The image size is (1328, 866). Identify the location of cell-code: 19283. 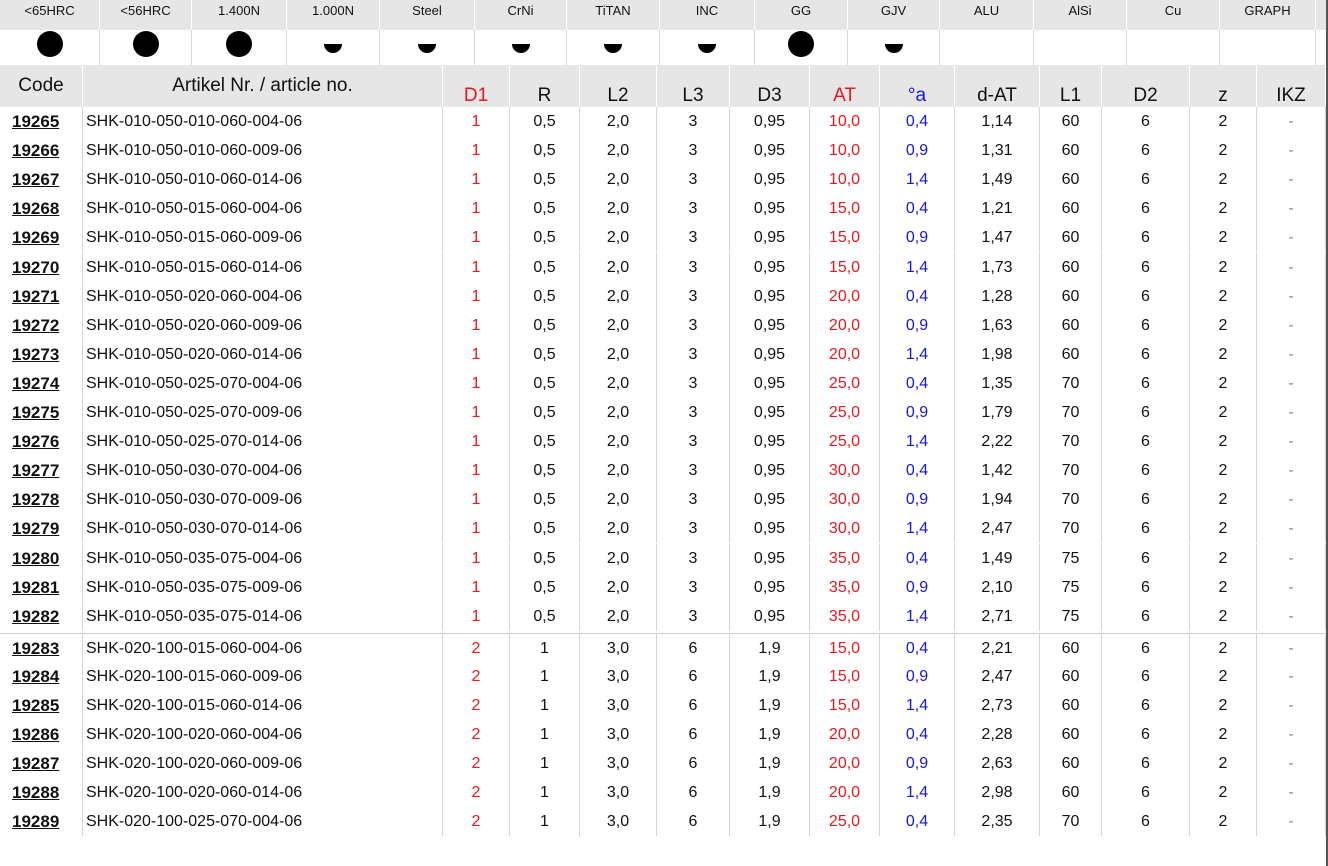
(41, 648).